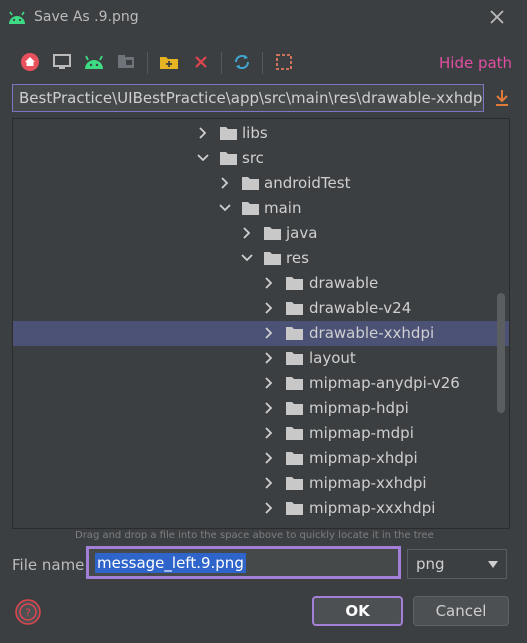 The width and height of the screenshot is (527, 643). What do you see at coordinates (359, 408) in the screenshot?
I see `tree-row-label: mipmap-hdpi` at bounding box center [359, 408].